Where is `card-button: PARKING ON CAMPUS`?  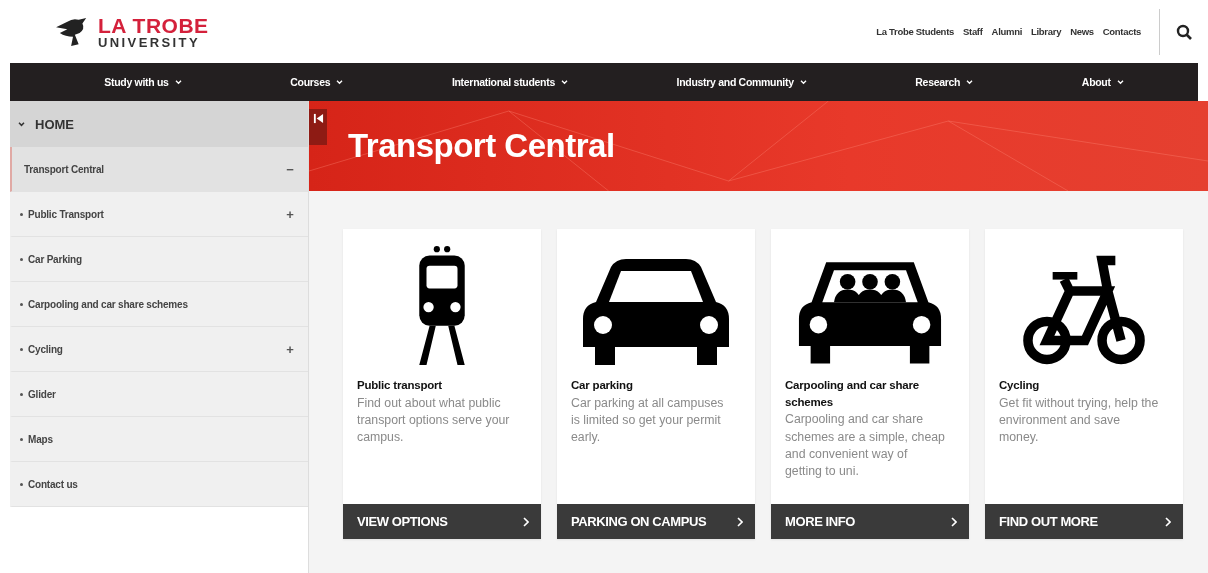 card-button: PARKING ON CAMPUS is located at coordinates (656, 521).